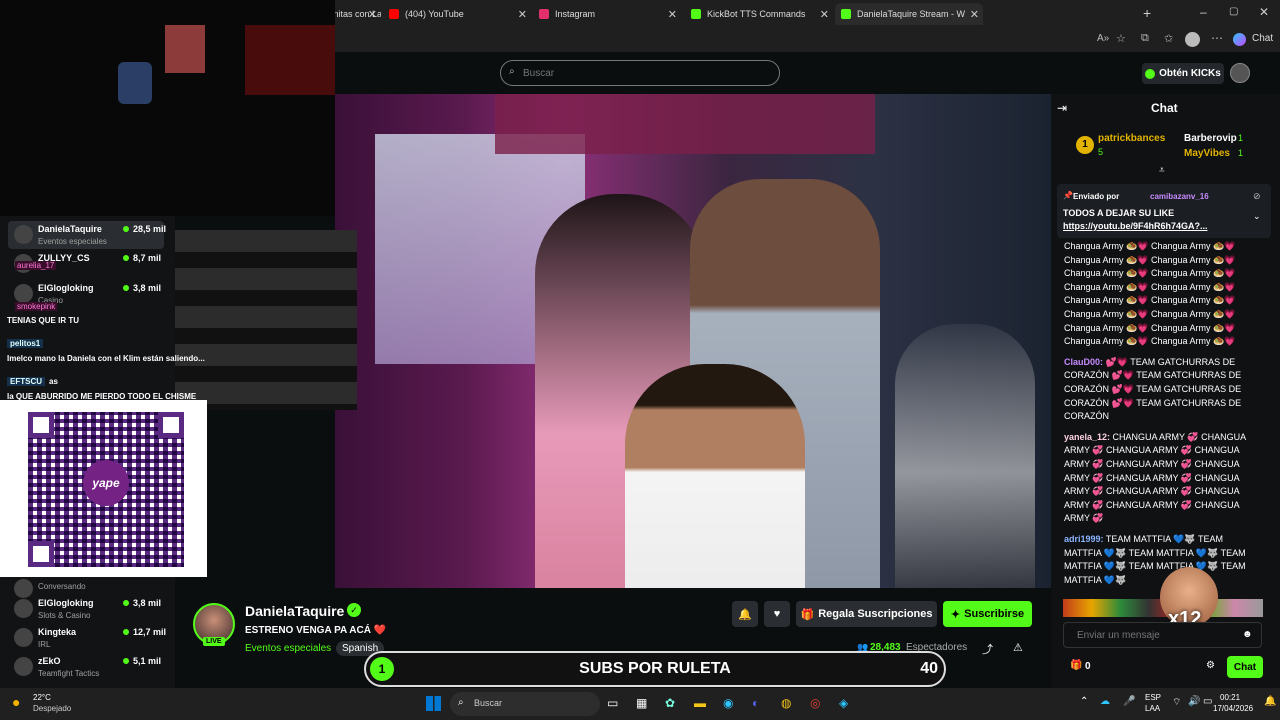 Image resolution: width=1280 pixels, height=720 pixels. Describe the element at coordinates (670, 703) in the screenshot. I see `copilot-app-icon: ✿` at that location.